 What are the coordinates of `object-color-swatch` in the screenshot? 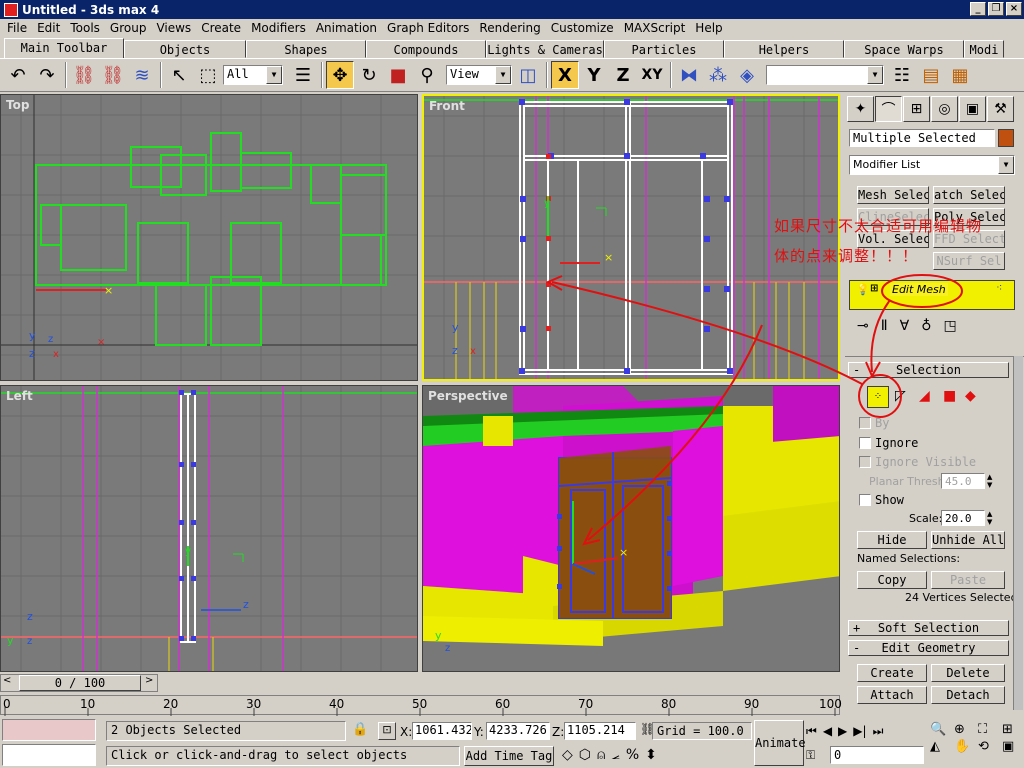 It's located at (1006, 138).